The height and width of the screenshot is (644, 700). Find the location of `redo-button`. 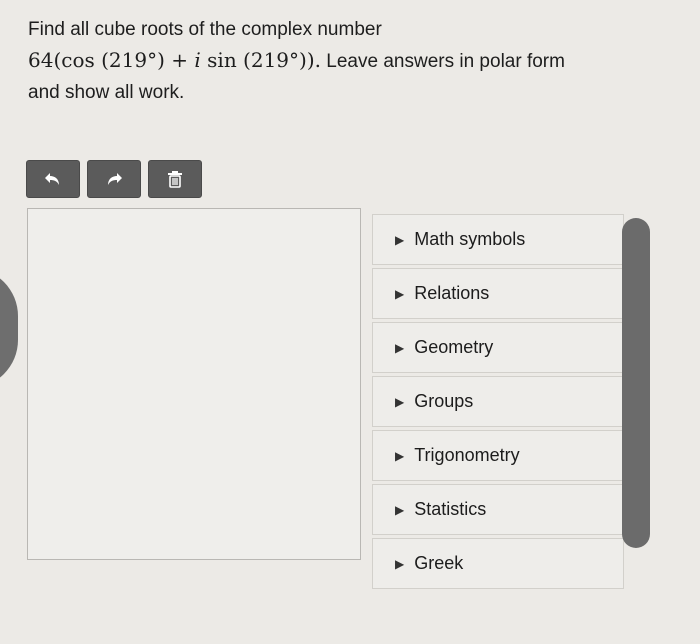

redo-button is located at coordinates (114, 179).